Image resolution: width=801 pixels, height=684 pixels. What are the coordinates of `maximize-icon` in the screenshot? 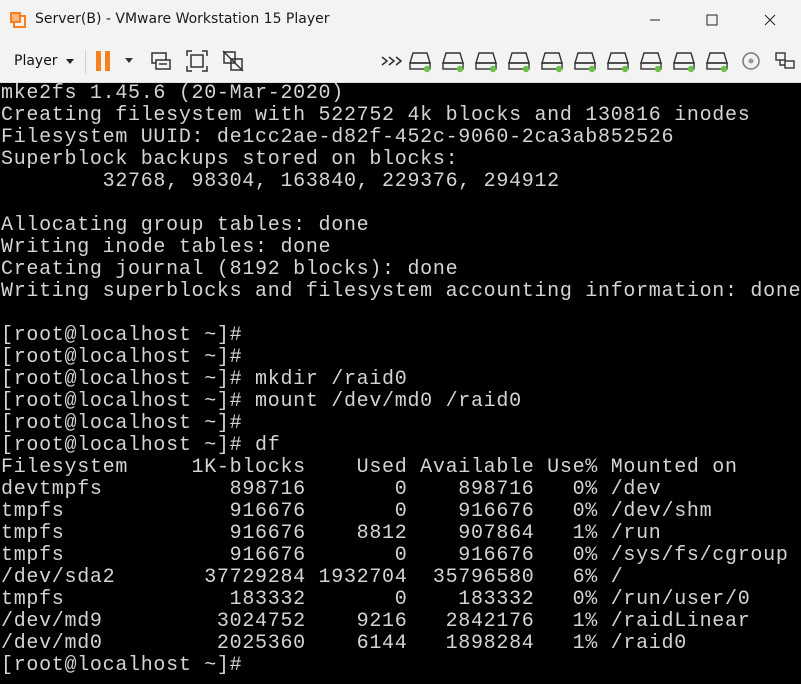 It's located at (712, 20).